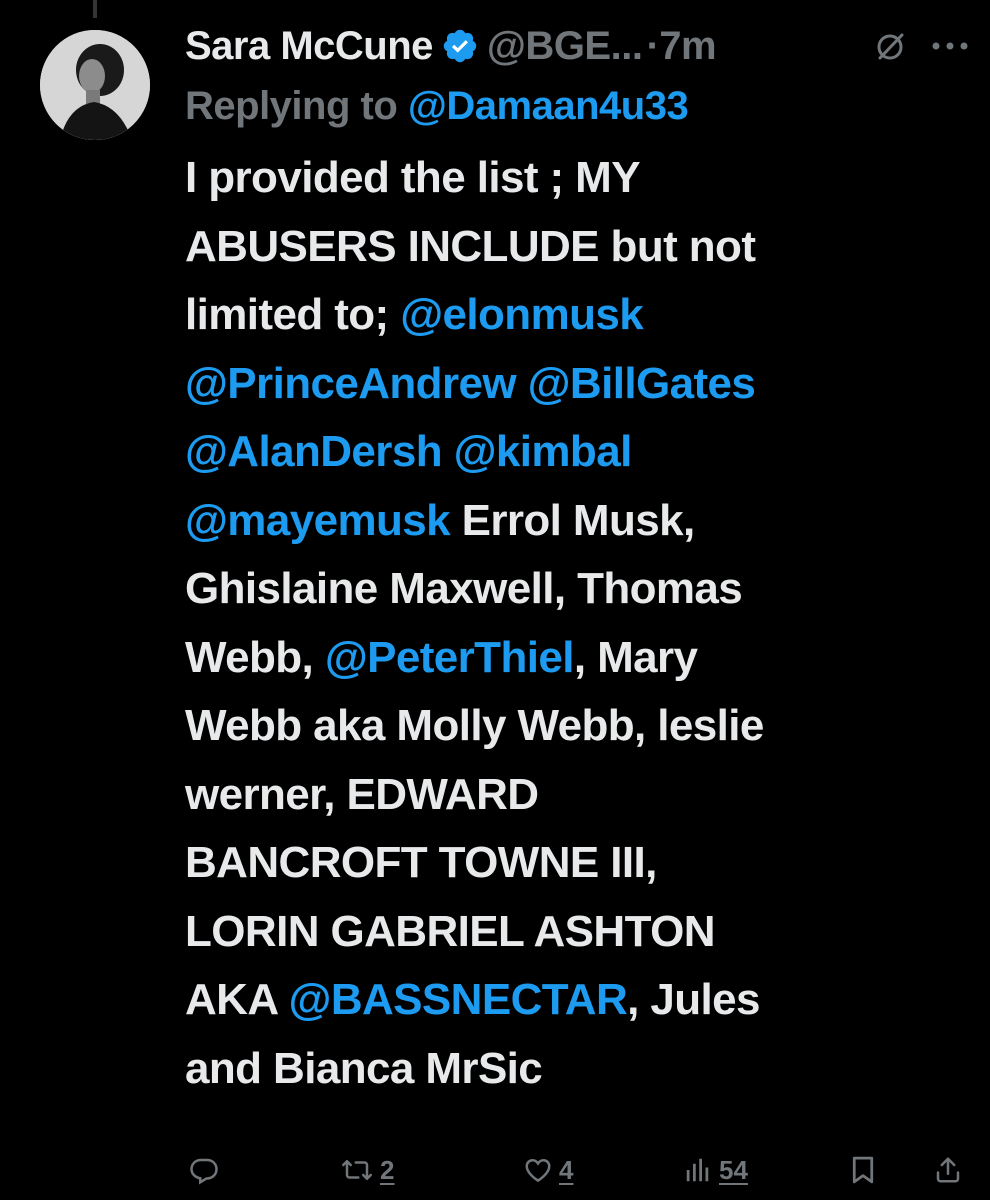 This screenshot has height=1200, width=990. I want to click on tweet-text-line: Webb, @PeterThiel, Mary, so click(580, 658).